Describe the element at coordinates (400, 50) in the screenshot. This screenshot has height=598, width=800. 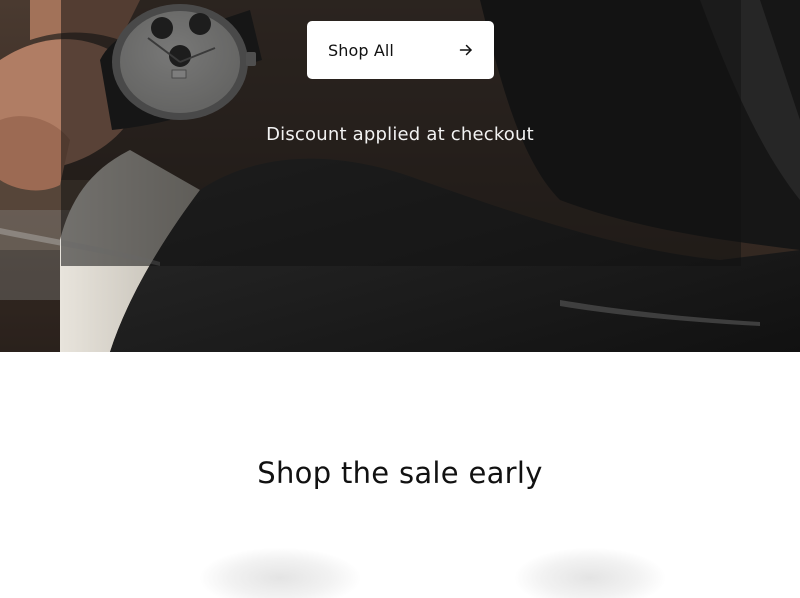
I see `shop-all-button: Shop All` at that location.